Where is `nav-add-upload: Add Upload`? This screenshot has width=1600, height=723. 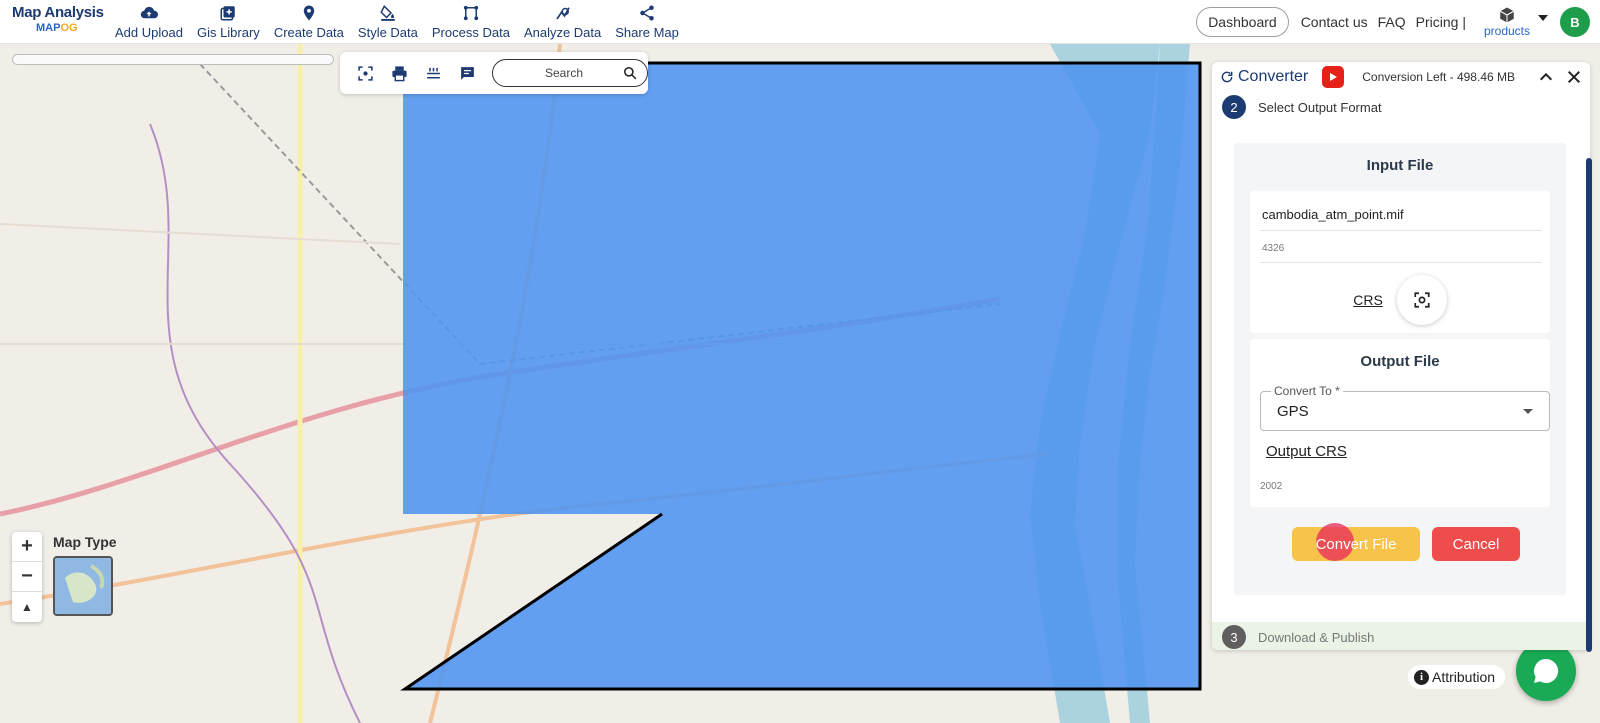 nav-add-upload: Add Upload is located at coordinates (149, 22).